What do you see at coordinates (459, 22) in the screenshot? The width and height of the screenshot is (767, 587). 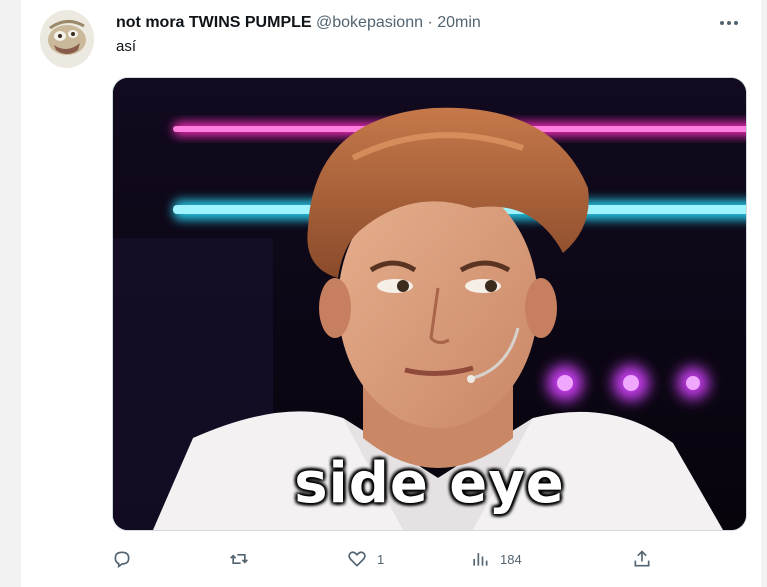 I see `timestamp: 20min` at bounding box center [459, 22].